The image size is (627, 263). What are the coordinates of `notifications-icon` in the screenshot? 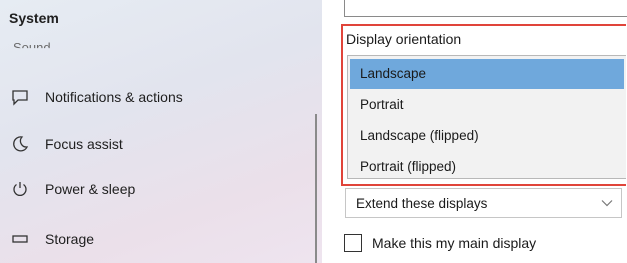 It's located at (20, 97).